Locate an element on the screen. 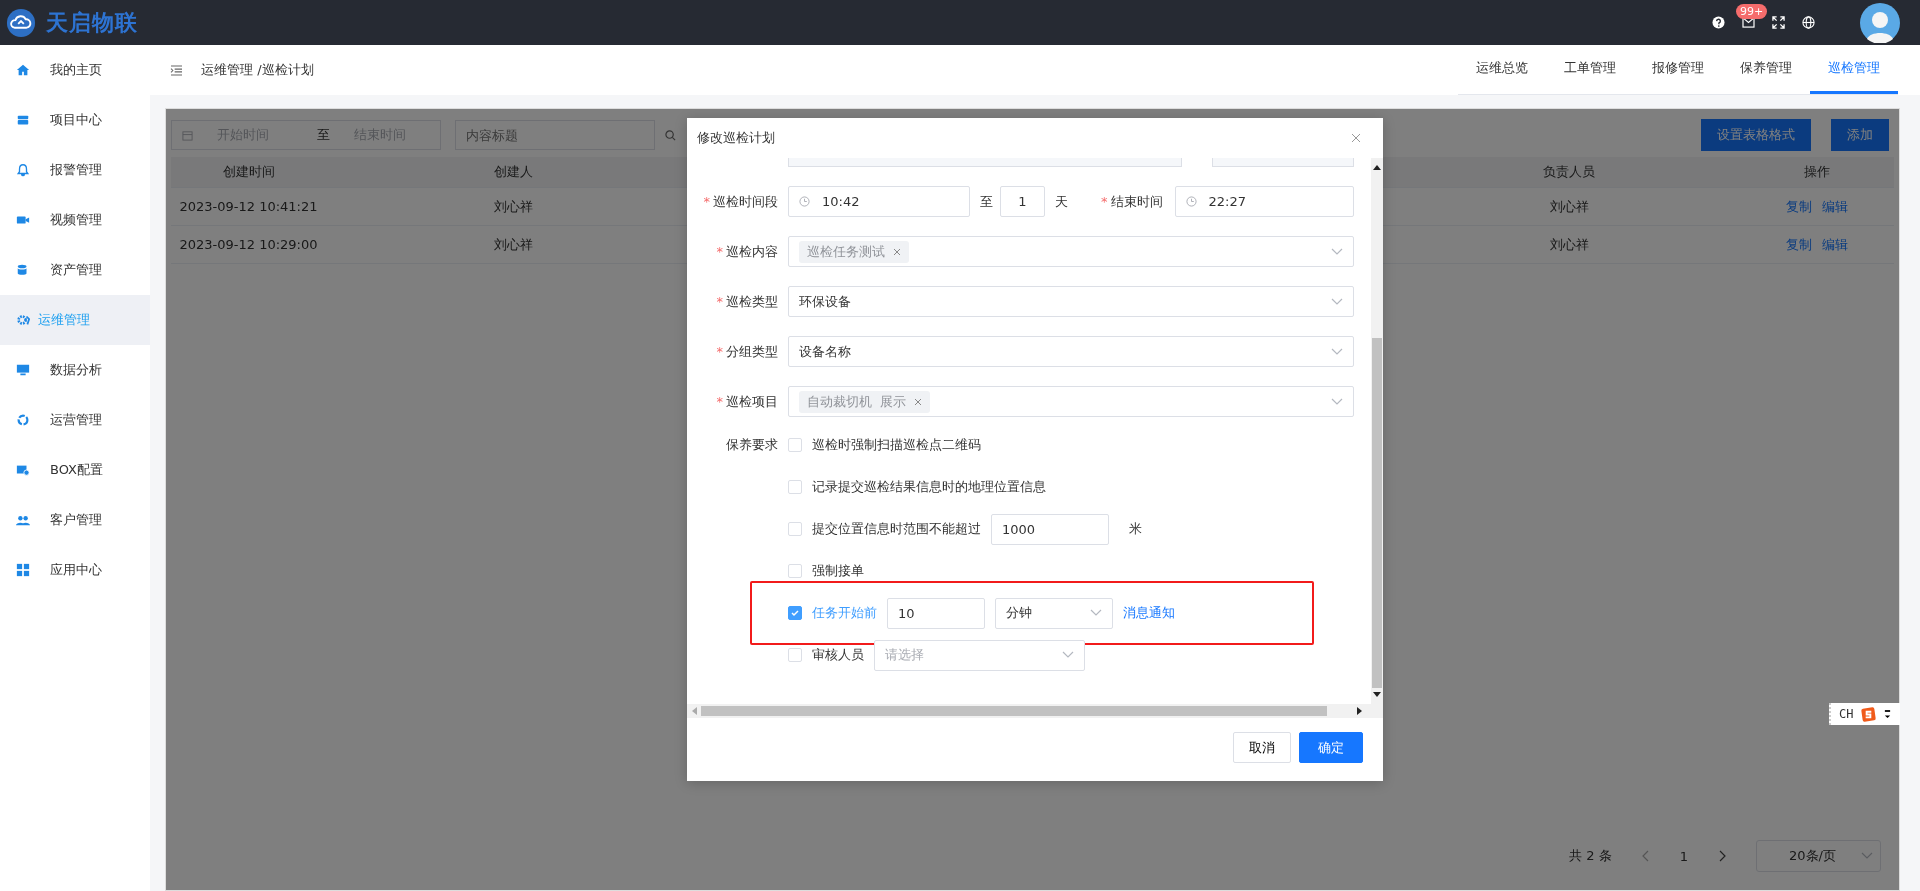 This screenshot has width=1920, height=891. scroll-up-icon is located at coordinates (1377, 167).